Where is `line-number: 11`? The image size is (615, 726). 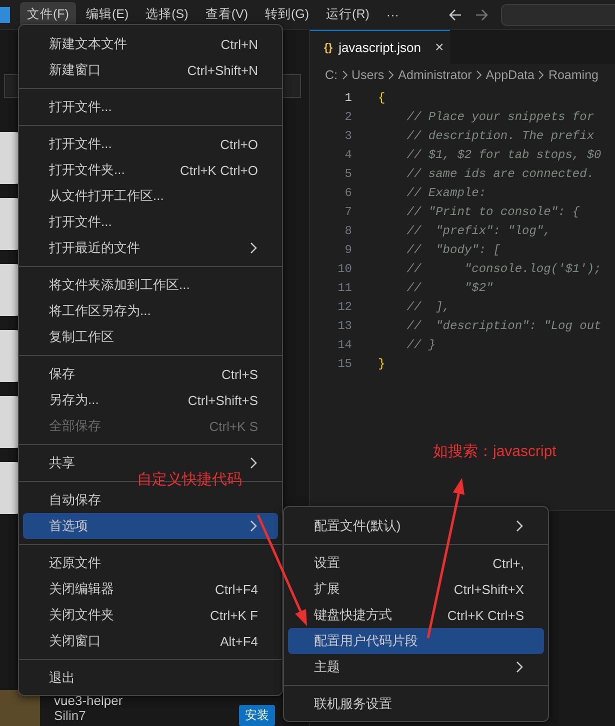 line-number: 11 is located at coordinates (344, 287).